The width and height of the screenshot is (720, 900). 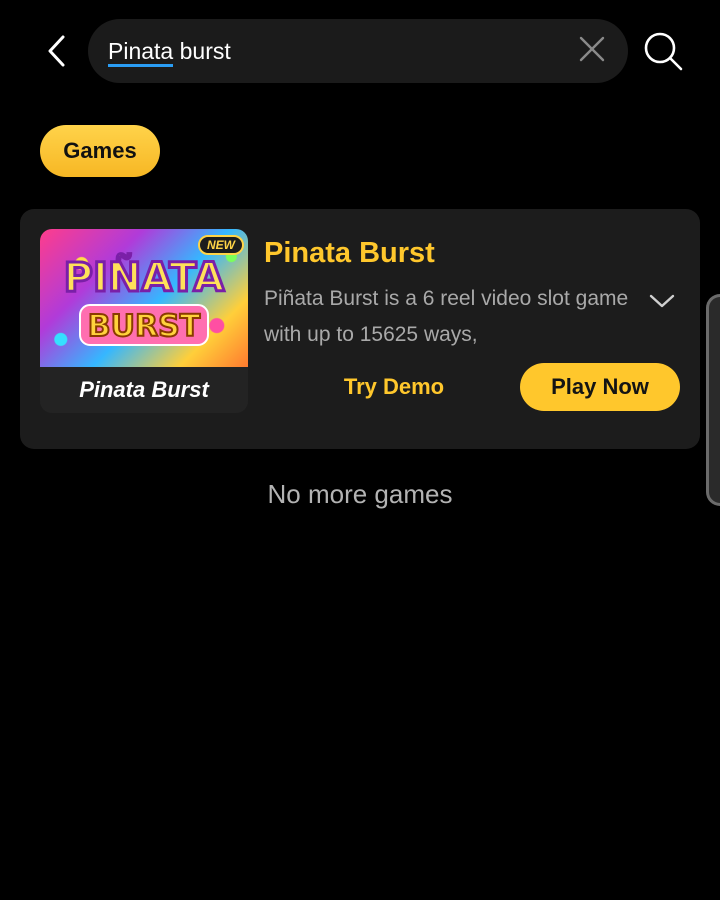 What do you see at coordinates (144, 277) in the screenshot?
I see `svg-text: PIÑATA` at bounding box center [144, 277].